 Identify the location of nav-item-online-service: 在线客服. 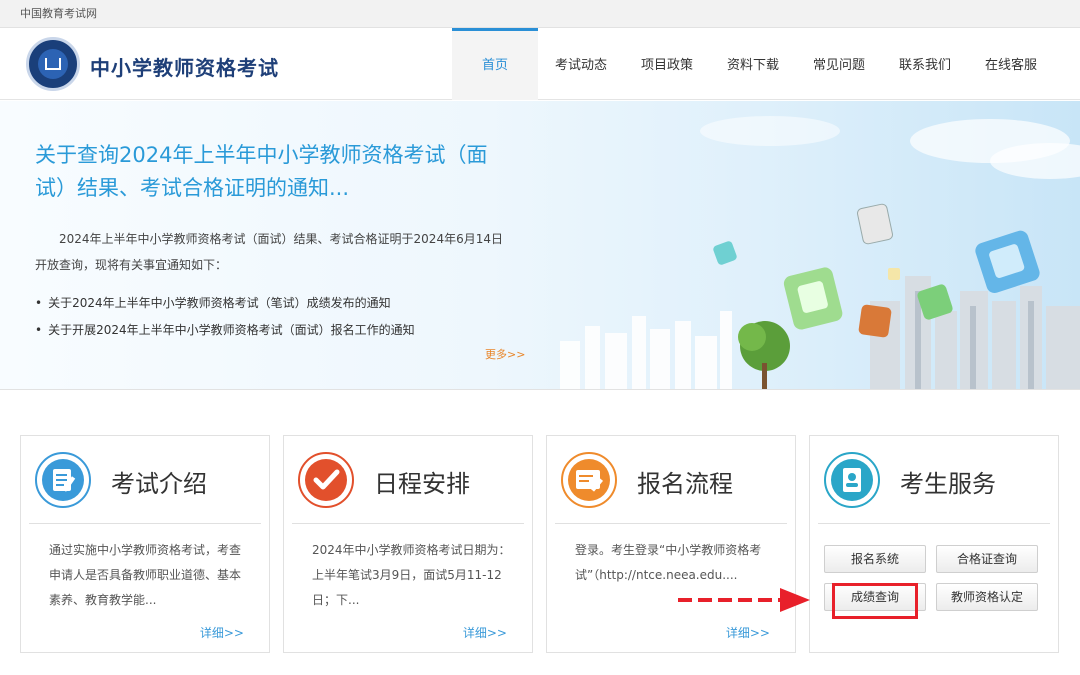
(1011, 64).